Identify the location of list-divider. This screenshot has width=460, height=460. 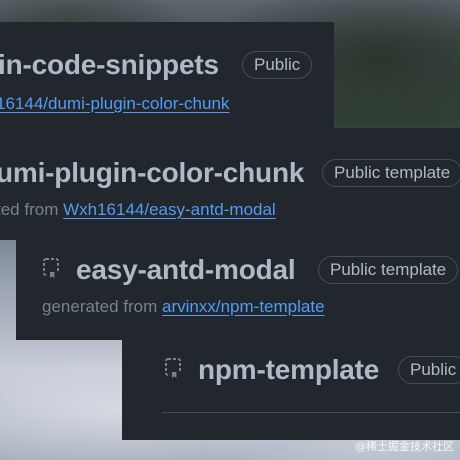
(311, 412).